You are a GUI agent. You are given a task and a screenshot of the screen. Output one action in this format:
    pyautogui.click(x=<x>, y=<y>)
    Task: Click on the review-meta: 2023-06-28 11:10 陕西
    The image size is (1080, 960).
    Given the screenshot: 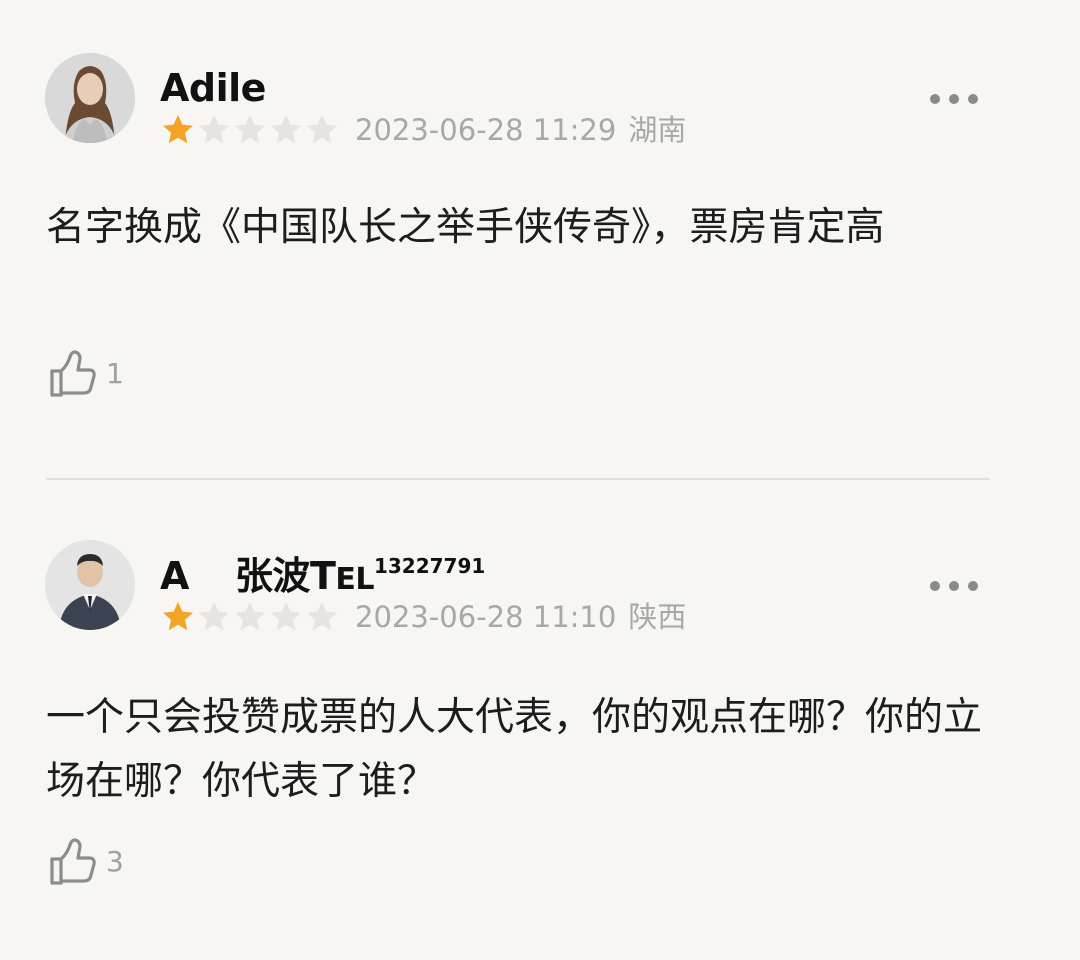 What is the action you would take?
    pyautogui.click(x=520, y=617)
    